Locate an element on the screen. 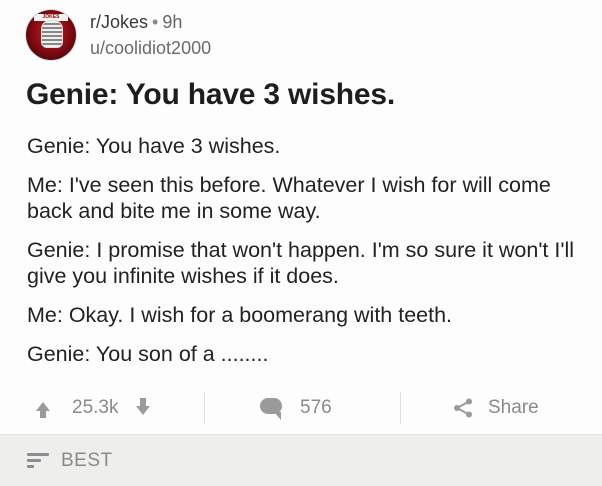 This screenshot has width=602, height=486. share-label: Share is located at coordinates (513, 407).